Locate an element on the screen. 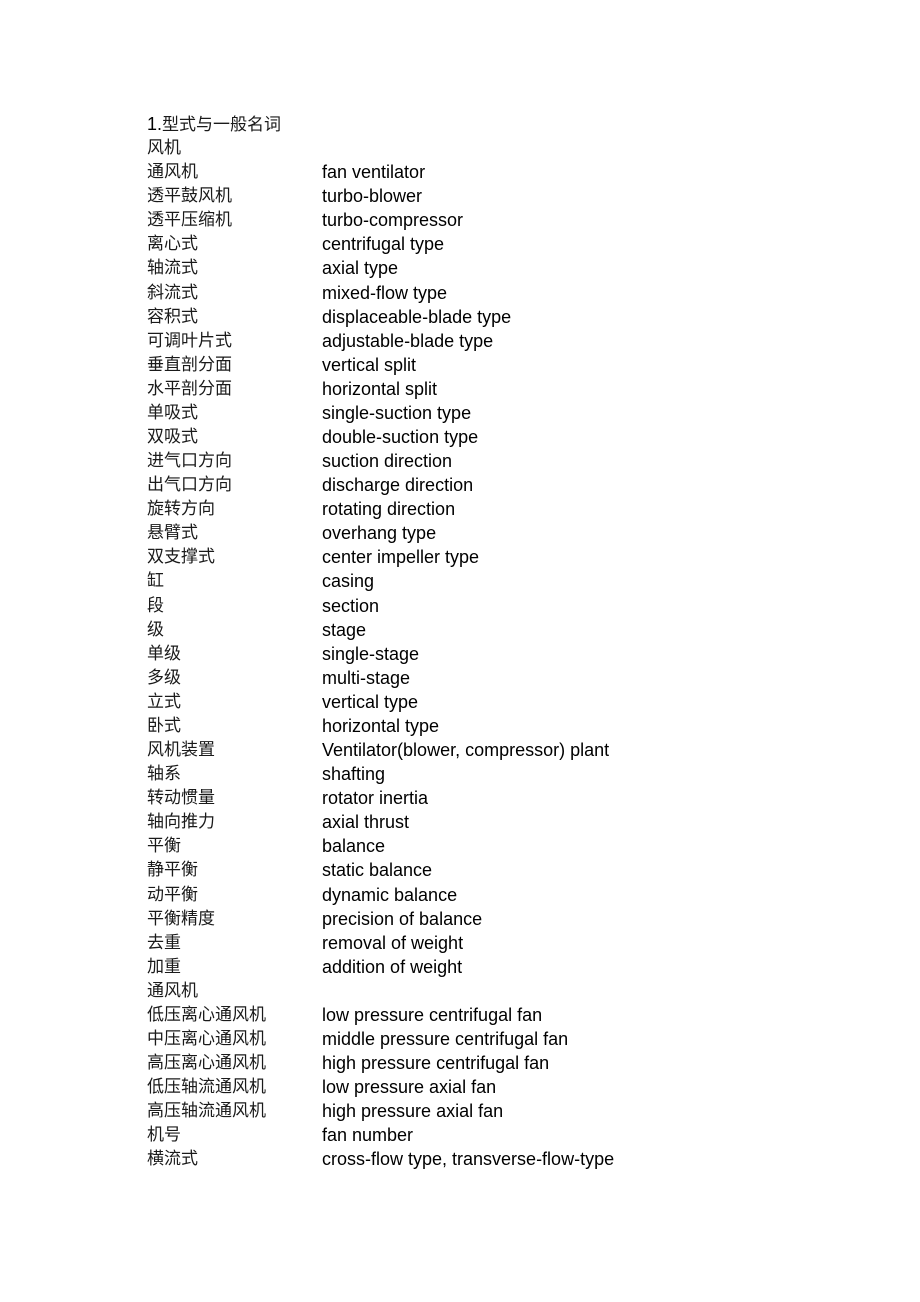  glossary-entry: 静平衡 static balance is located at coordinates (497, 870).